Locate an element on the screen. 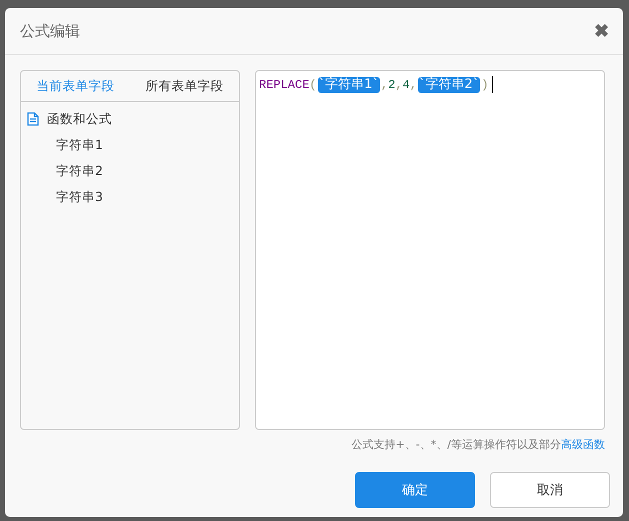 The image size is (629, 521). field-tab: 所有表单字段 is located at coordinates (185, 86).